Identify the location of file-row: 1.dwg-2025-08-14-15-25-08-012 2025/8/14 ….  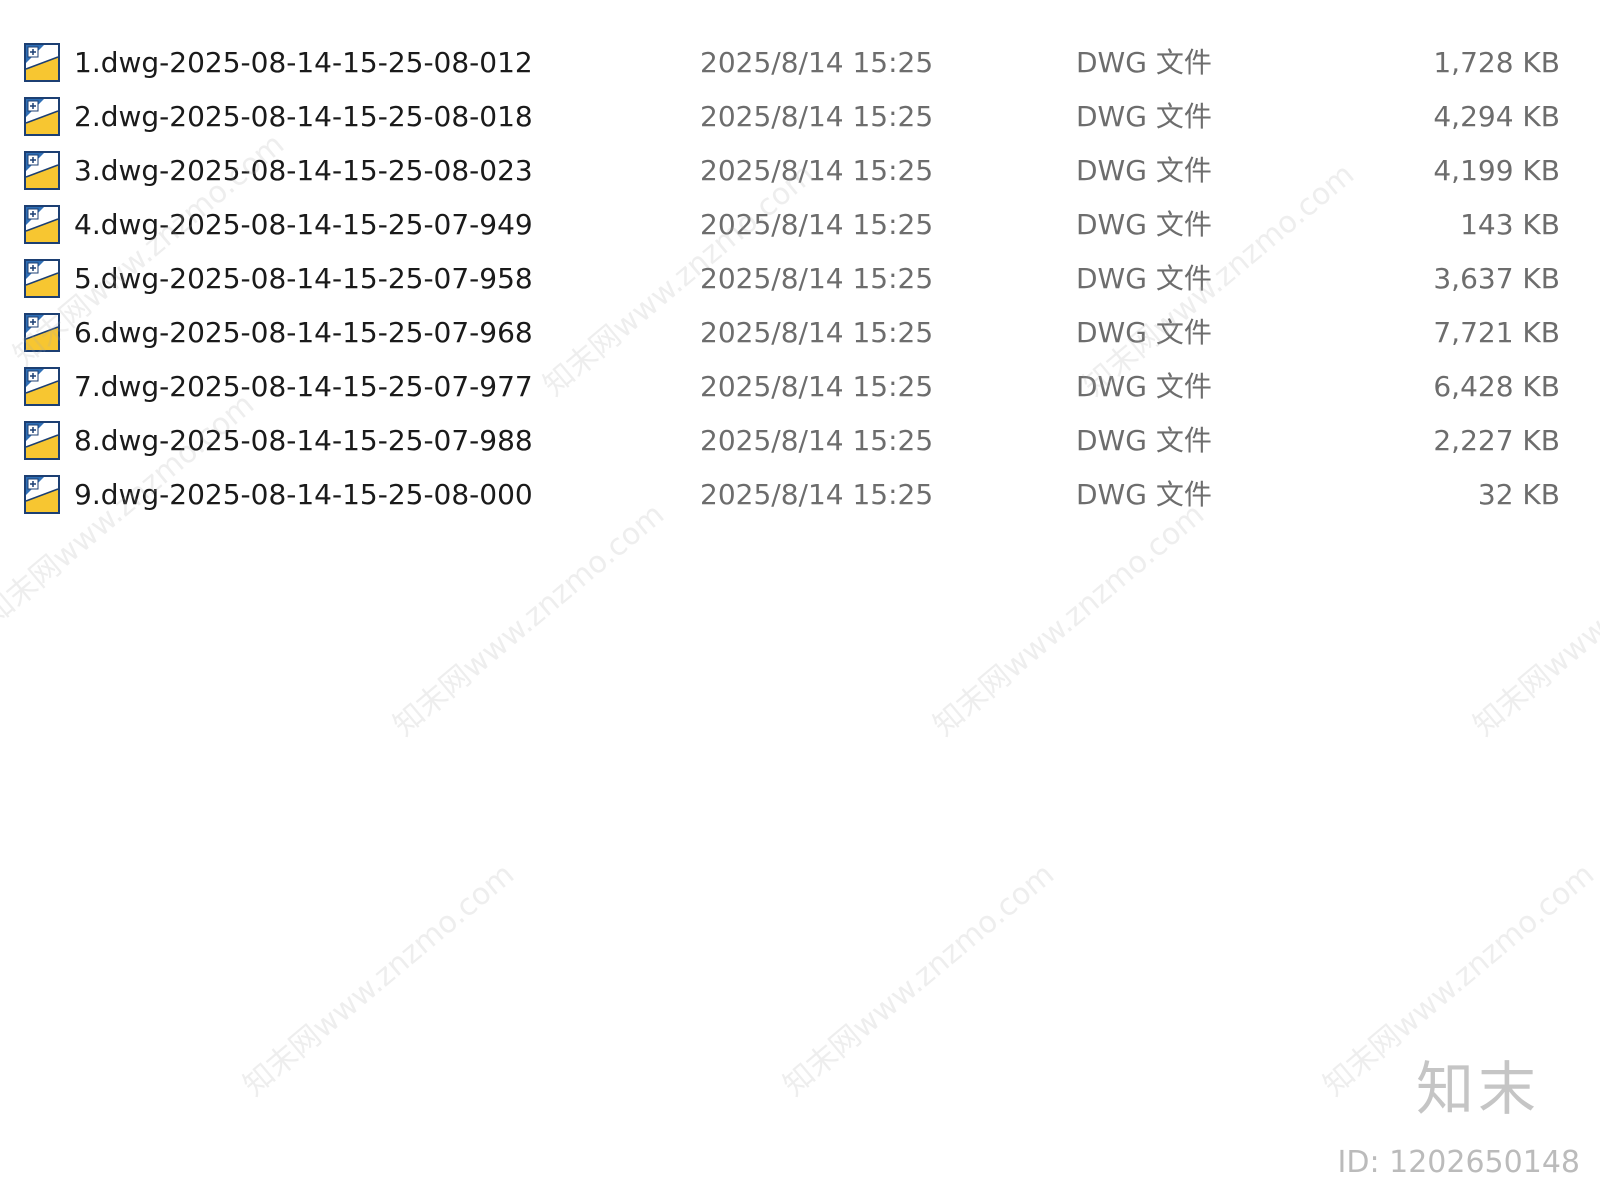
(800, 63).